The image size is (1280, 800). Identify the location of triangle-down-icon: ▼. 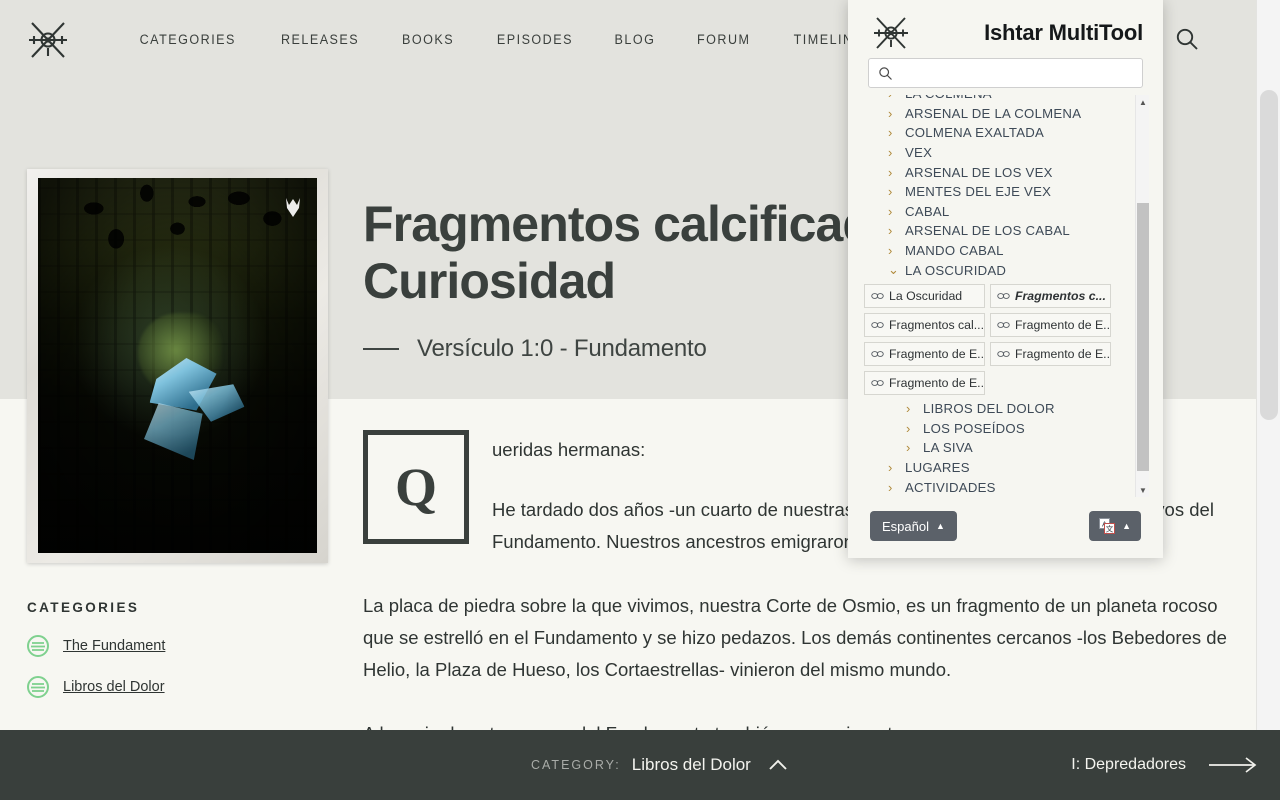
(1142, 490).